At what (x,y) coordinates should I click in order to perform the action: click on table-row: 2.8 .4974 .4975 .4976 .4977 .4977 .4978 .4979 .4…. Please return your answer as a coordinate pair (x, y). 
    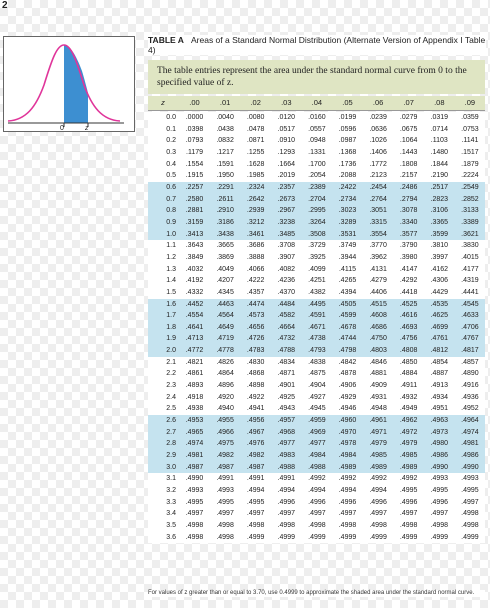
    Looking at the image, I should click on (316, 444).